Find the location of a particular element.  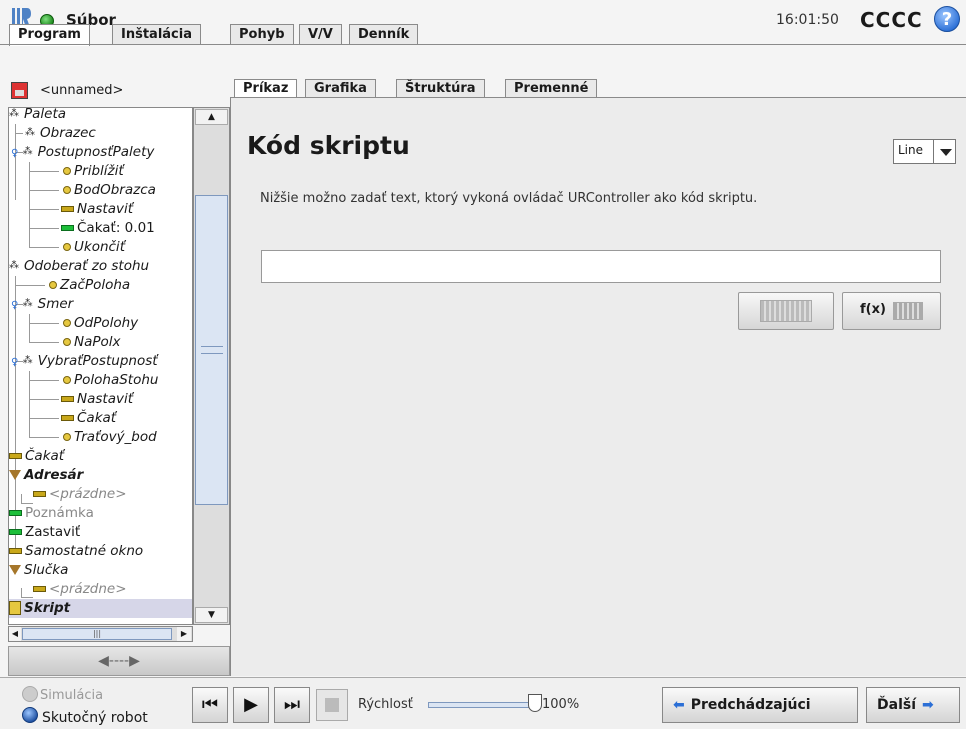

fx-label: f(x) is located at coordinates (873, 309).